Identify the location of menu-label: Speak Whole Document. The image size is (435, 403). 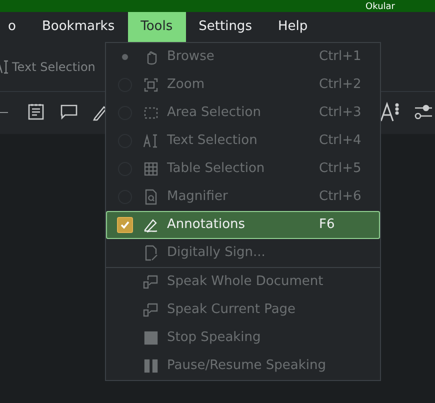
(245, 282).